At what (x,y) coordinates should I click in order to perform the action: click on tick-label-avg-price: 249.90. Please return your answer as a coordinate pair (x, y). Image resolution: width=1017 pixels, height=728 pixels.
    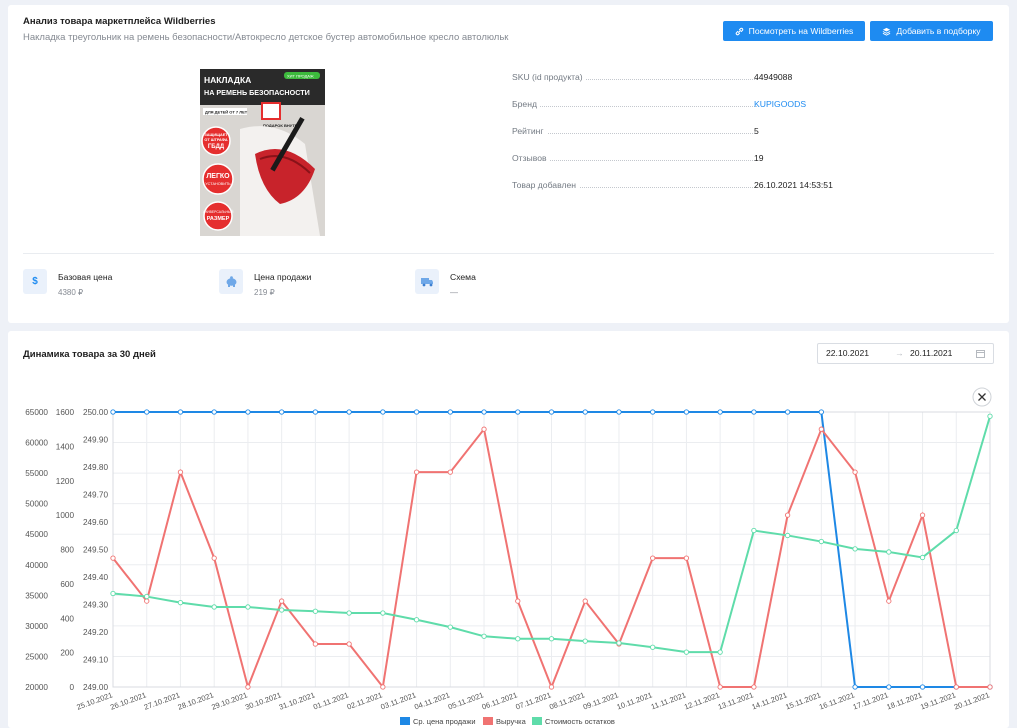
    Looking at the image, I should click on (95, 440).